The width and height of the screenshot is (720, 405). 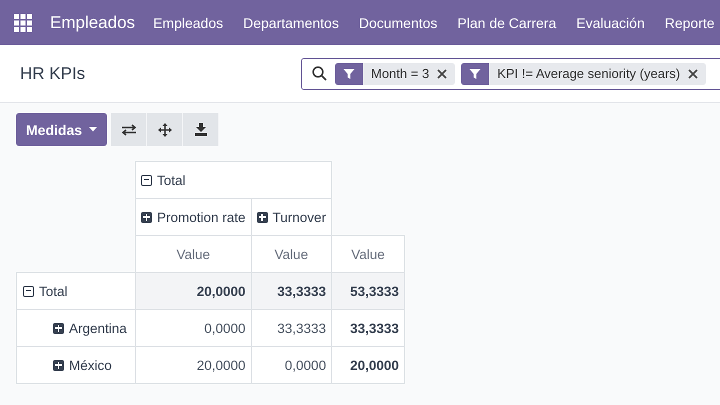 I want to click on menu-item: Reporte, so click(x=689, y=22).